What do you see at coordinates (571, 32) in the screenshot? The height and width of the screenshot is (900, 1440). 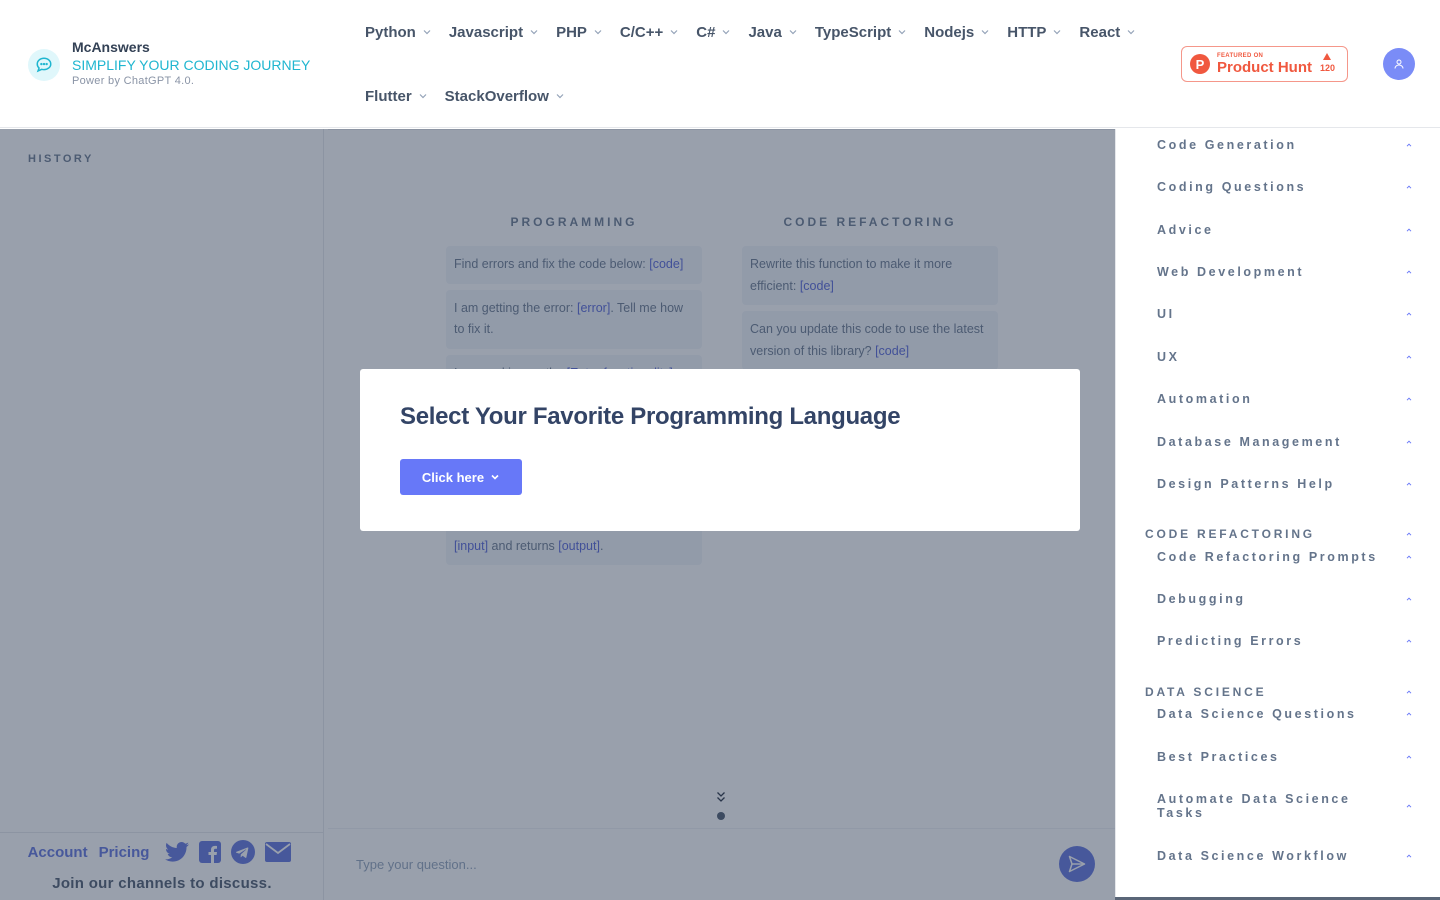 I see `nav-item-label: PHP` at bounding box center [571, 32].